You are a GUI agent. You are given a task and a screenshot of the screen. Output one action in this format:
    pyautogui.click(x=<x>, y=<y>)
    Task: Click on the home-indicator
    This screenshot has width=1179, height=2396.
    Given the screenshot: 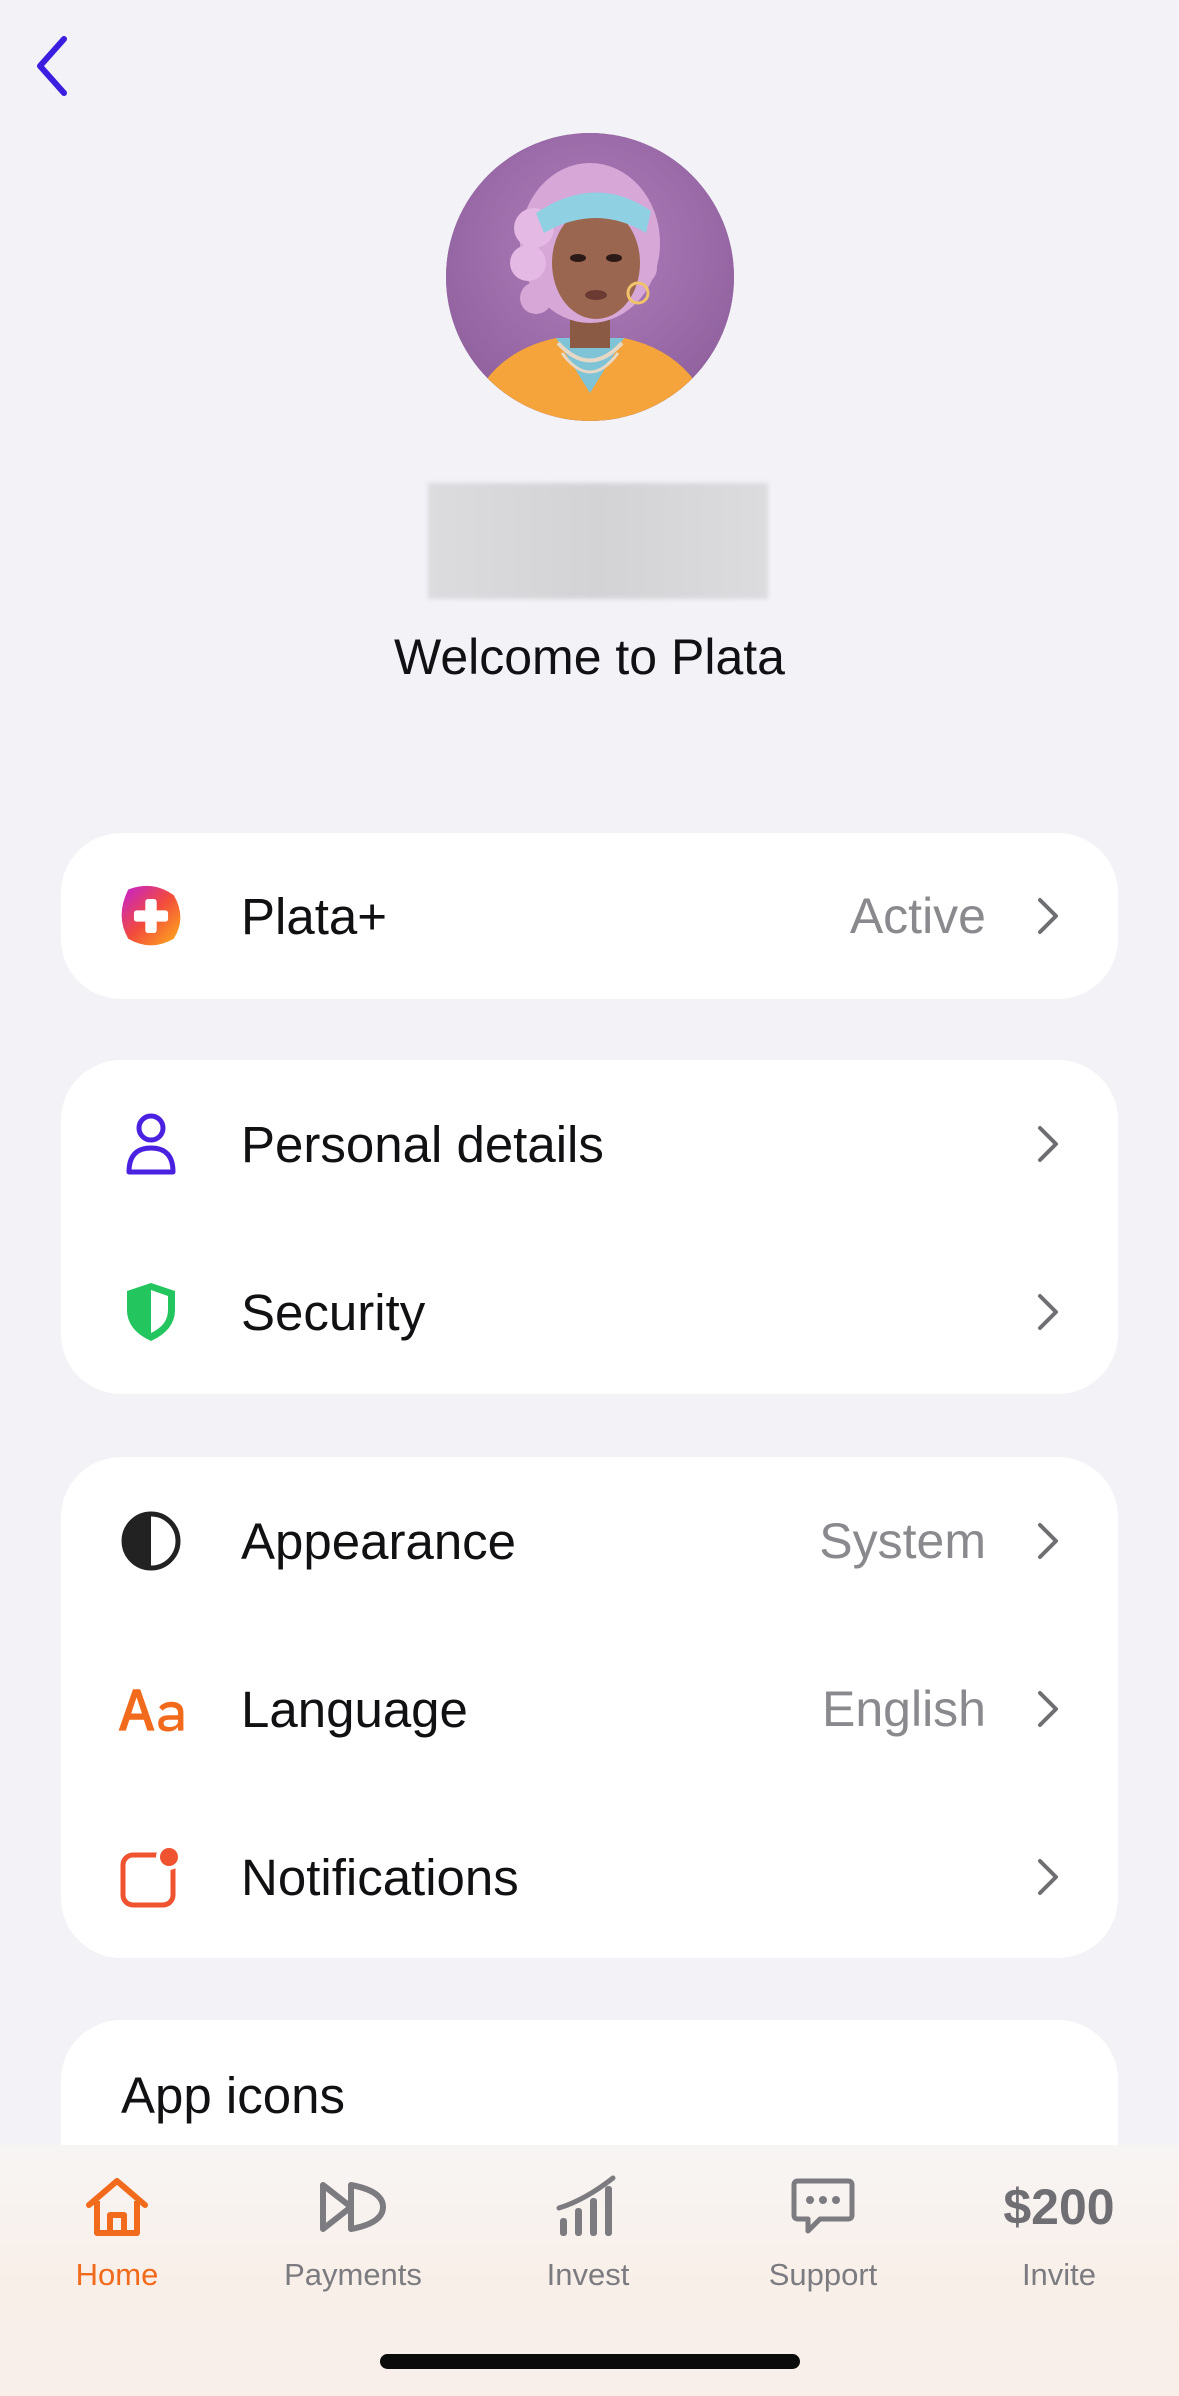 What is the action you would take?
    pyautogui.click(x=590, y=2361)
    